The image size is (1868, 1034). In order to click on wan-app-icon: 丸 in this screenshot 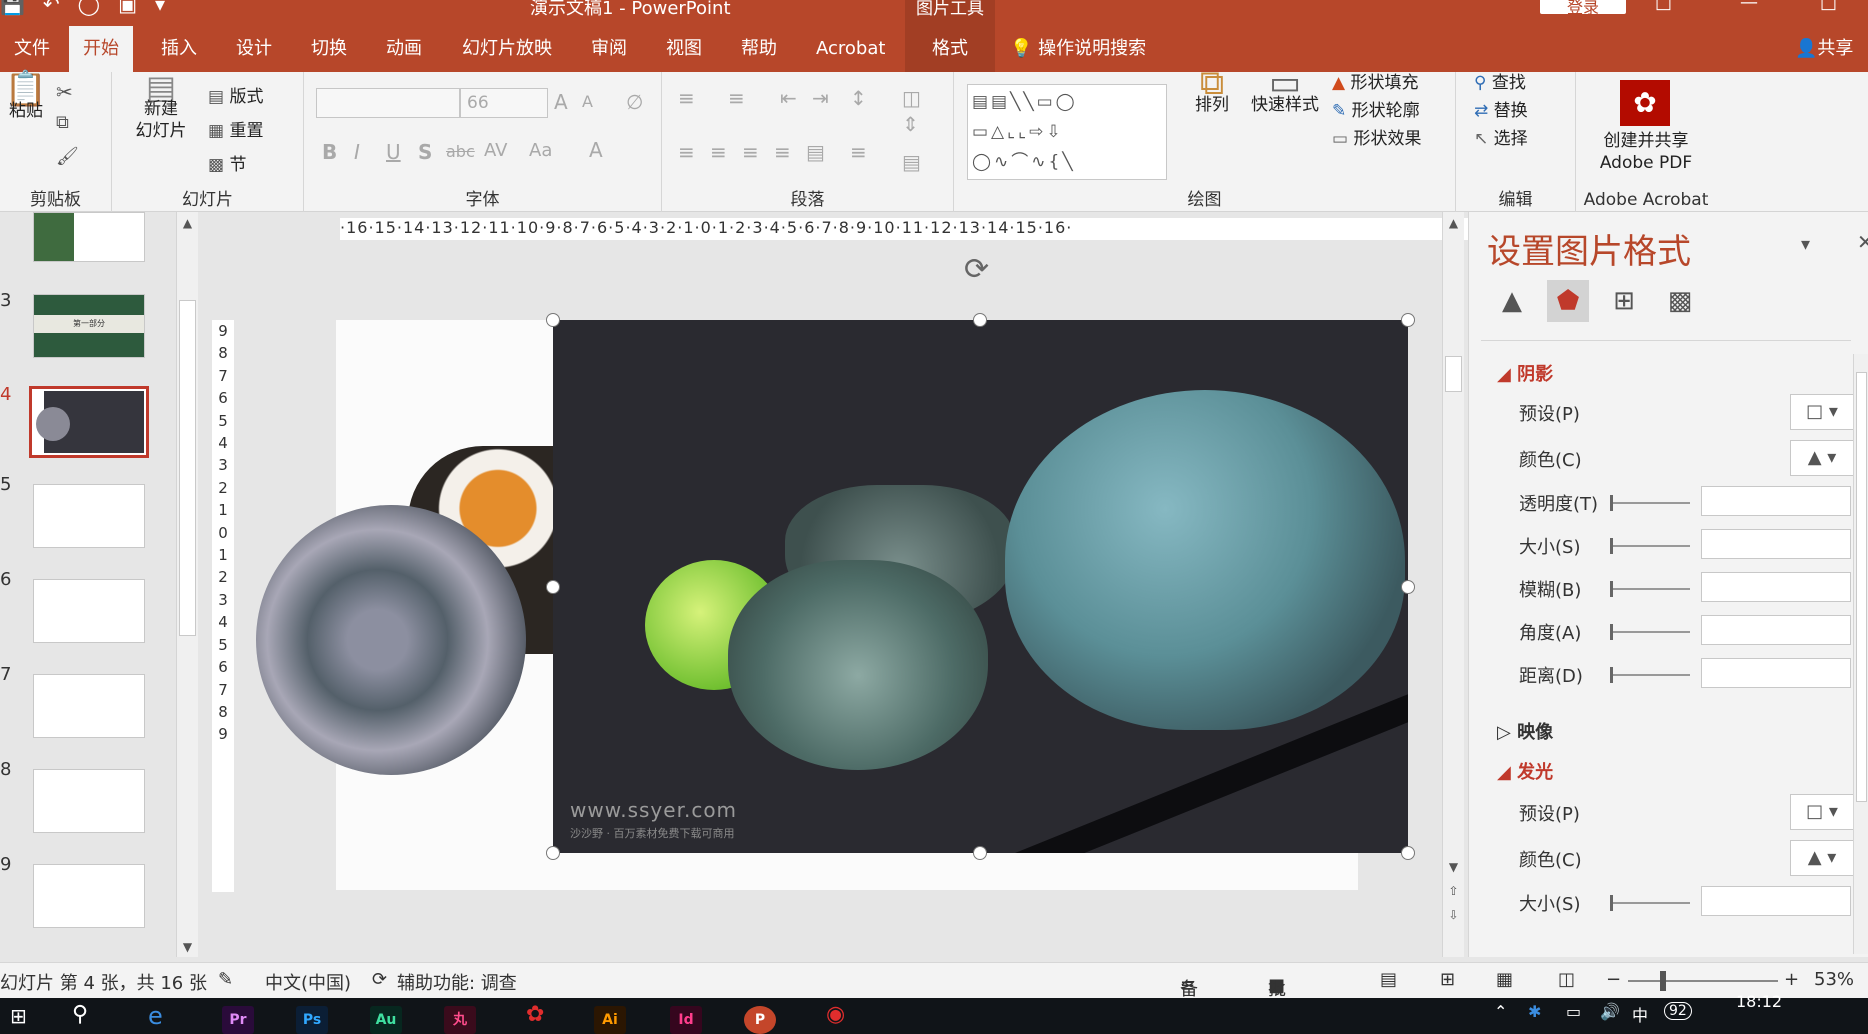, I will do `click(460, 1020)`.